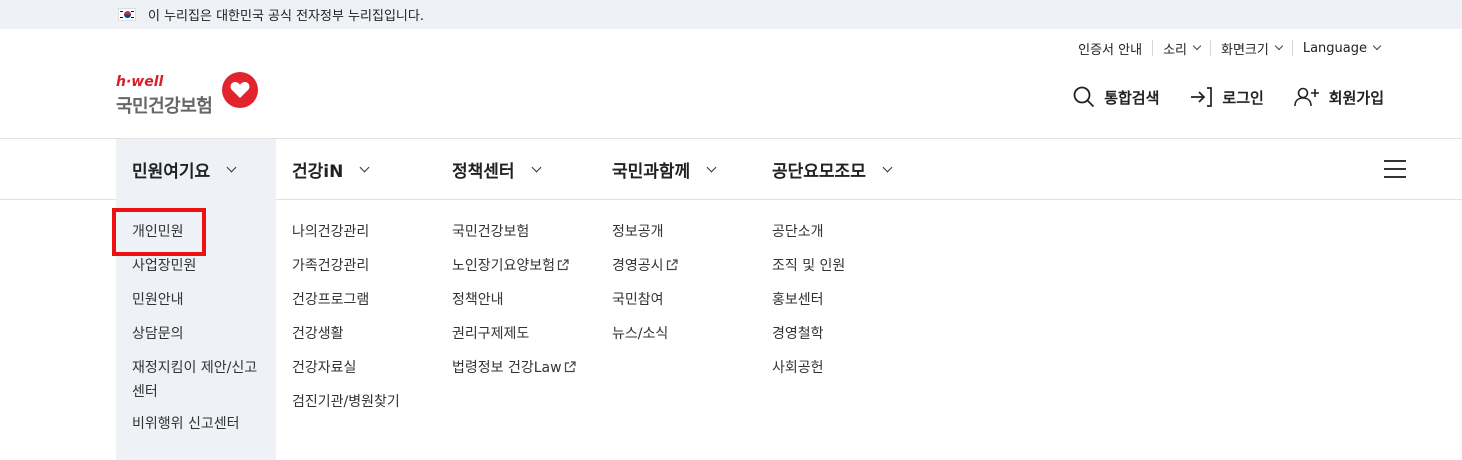 Image resolution: width=1462 pixels, height=460 pixels. What do you see at coordinates (645, 307) in the screenshot?
I see `submenu-item: 국민참여` at bounding box center [645, 307].